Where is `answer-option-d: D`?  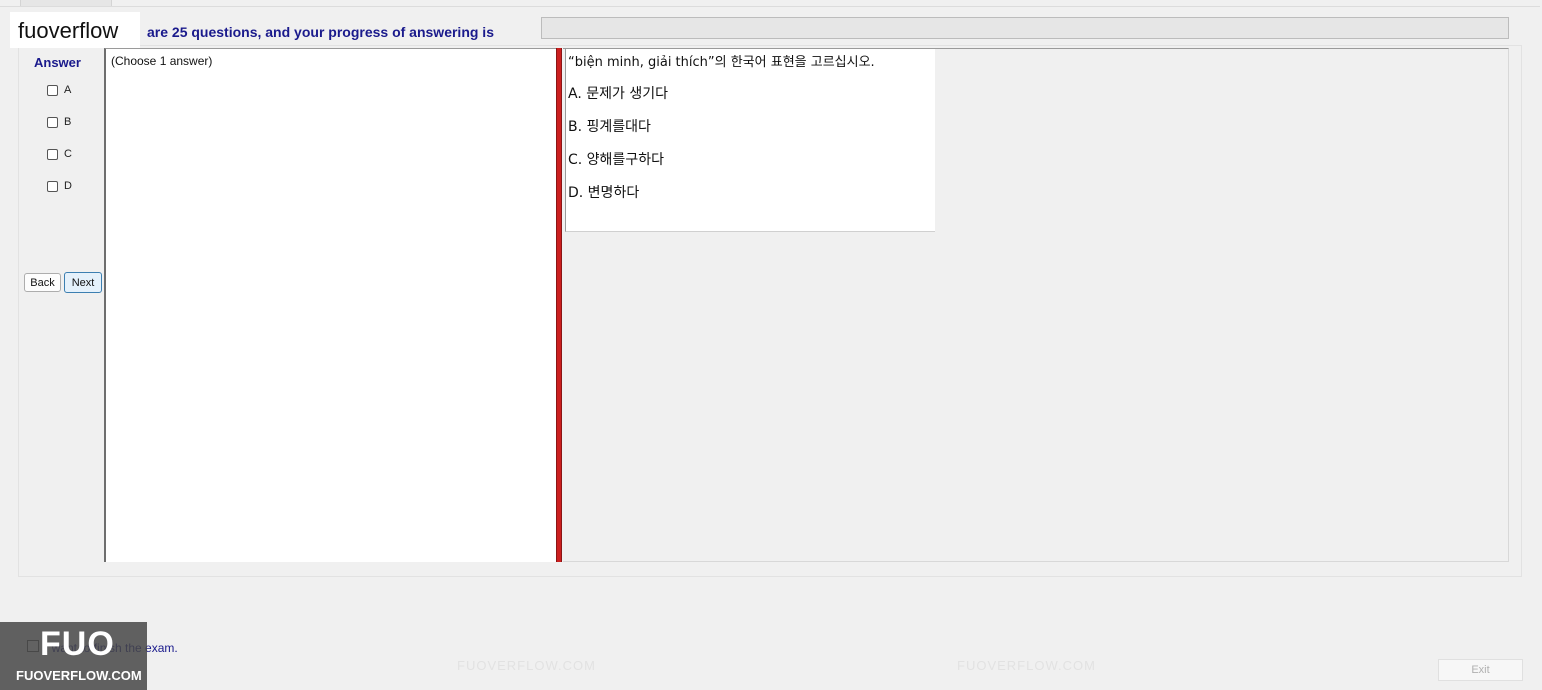
answer-option-d: D is located at coordinates (59, 186).